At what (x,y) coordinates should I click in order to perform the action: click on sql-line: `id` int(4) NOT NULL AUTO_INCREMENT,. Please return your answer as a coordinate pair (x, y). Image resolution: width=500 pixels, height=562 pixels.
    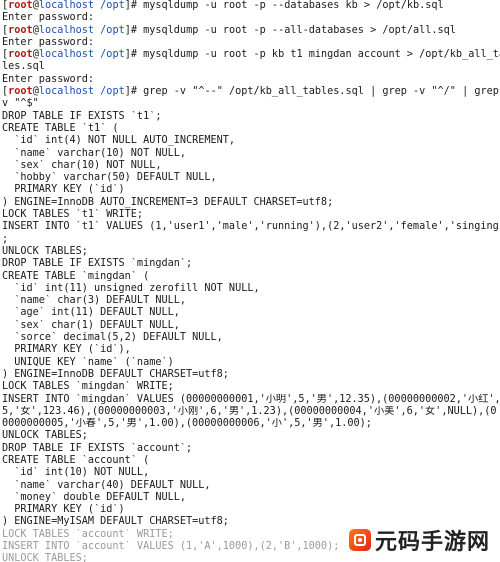
    Looking at the image, I should click on (119, 141).